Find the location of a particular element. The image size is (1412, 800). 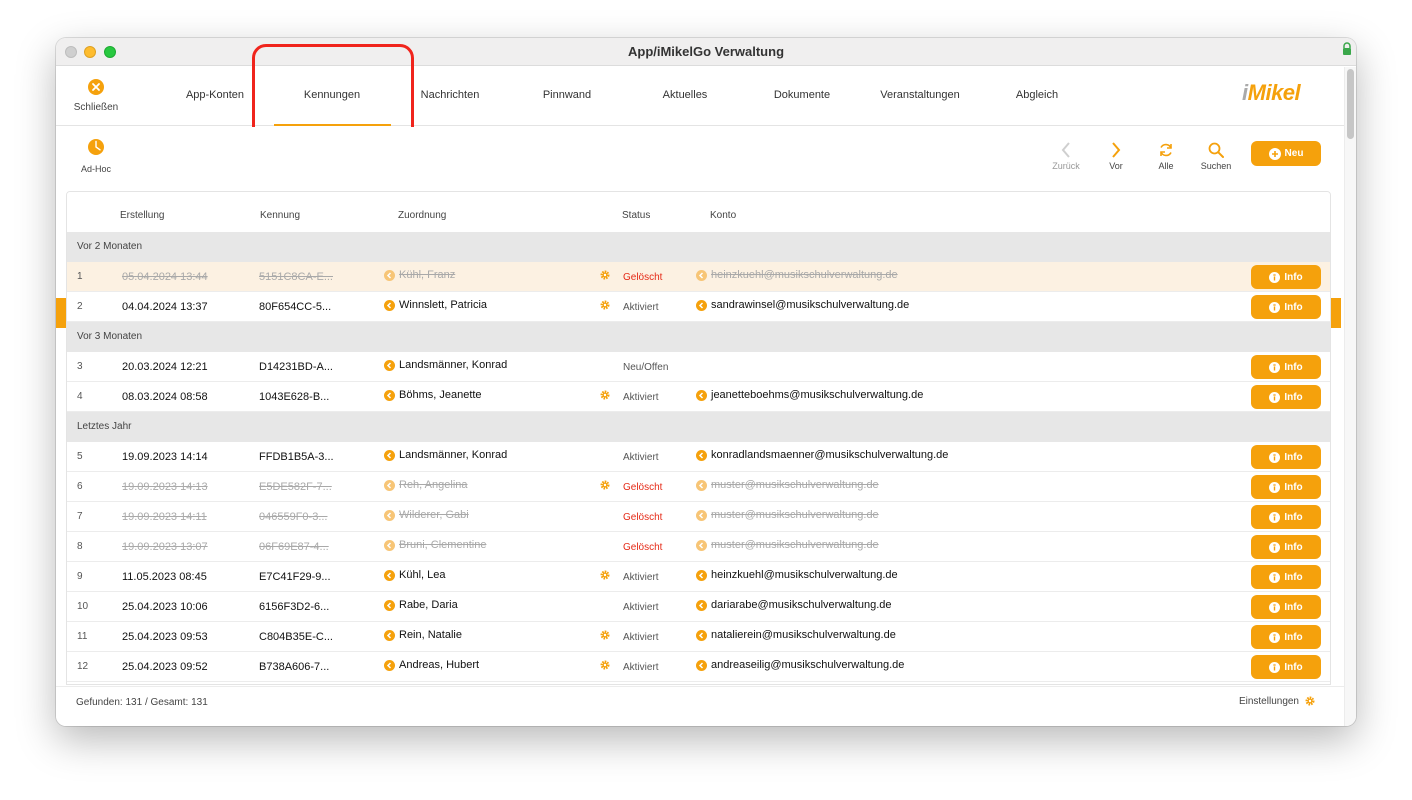

all-button: Alle is located at coordinates (1166, 155).